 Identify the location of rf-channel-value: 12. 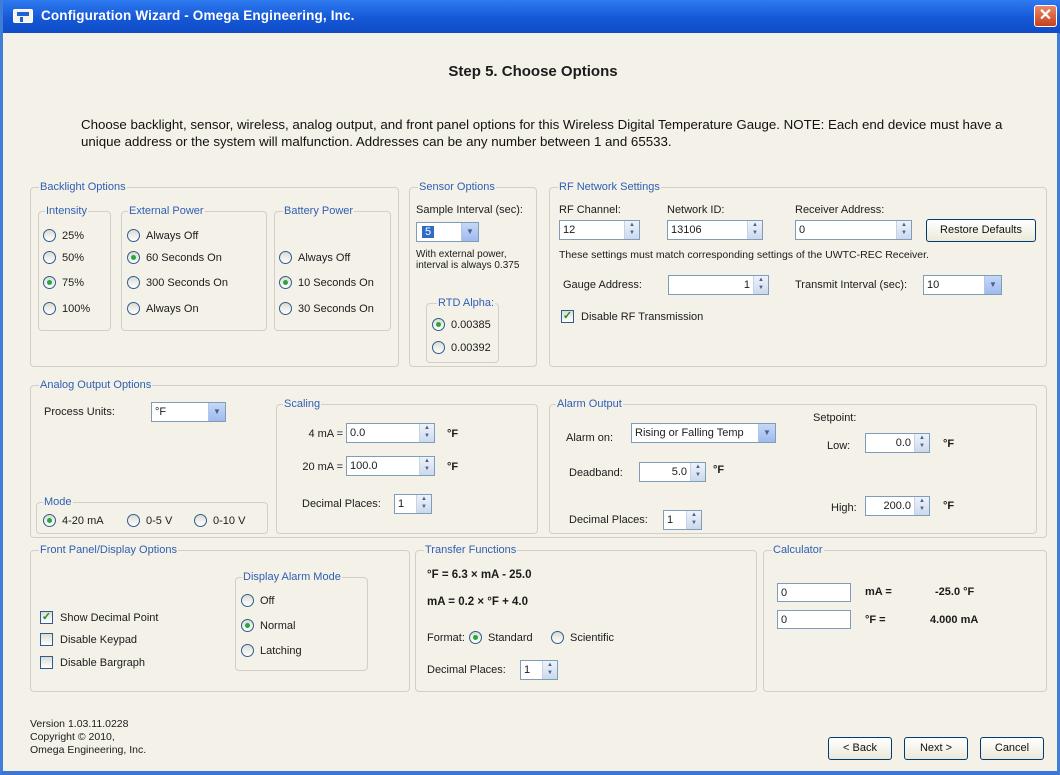
(569, 230).